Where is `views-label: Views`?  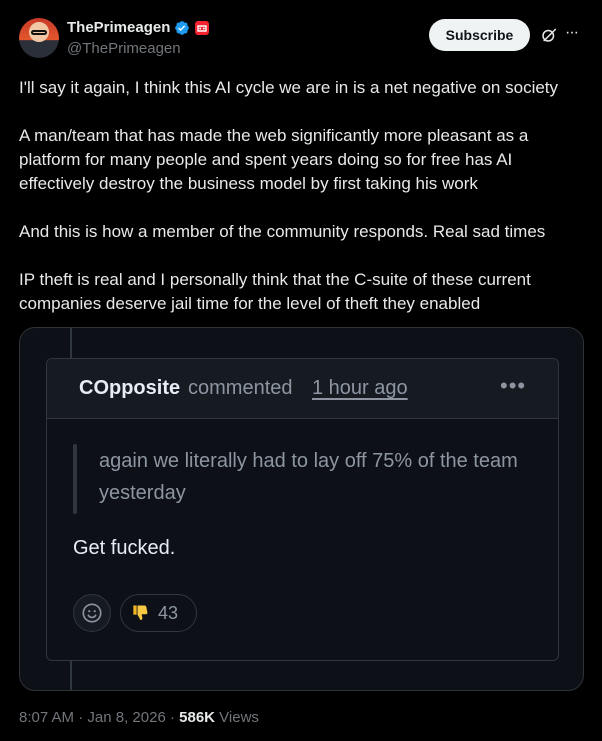
views-label: Views is located at coordinates (239, 717).